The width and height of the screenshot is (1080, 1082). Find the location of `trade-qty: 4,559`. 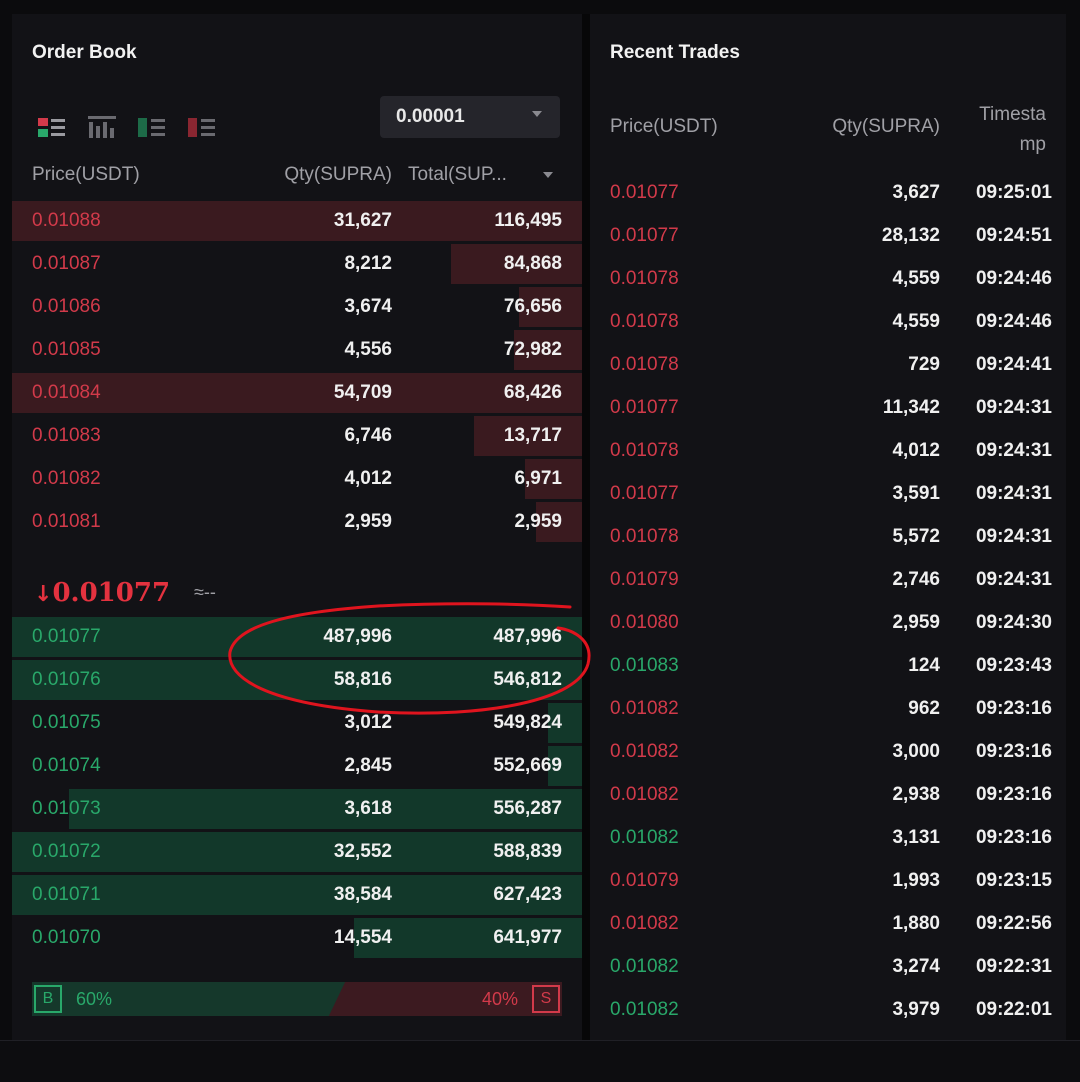

trade-qty: 4,559 is located at coordinates (916, 278).